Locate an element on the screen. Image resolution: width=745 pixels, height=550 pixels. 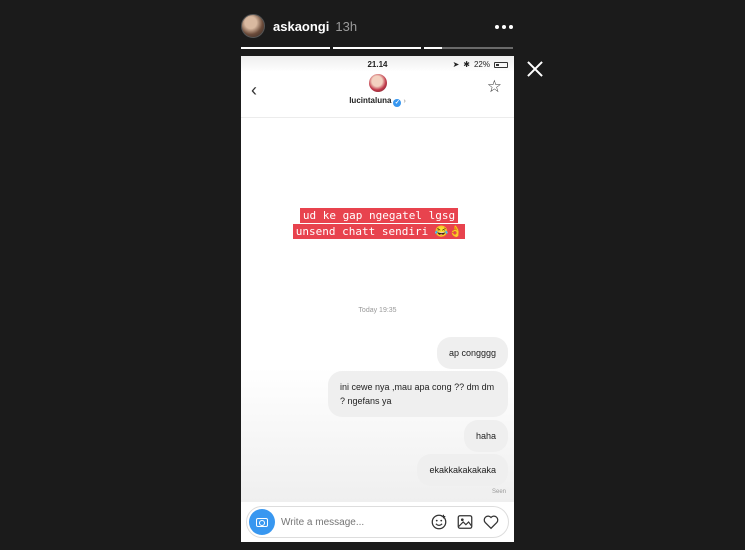
phone-status-bar: 21.14 ➤ ✱ 22% is located at coordinates (377, 64).